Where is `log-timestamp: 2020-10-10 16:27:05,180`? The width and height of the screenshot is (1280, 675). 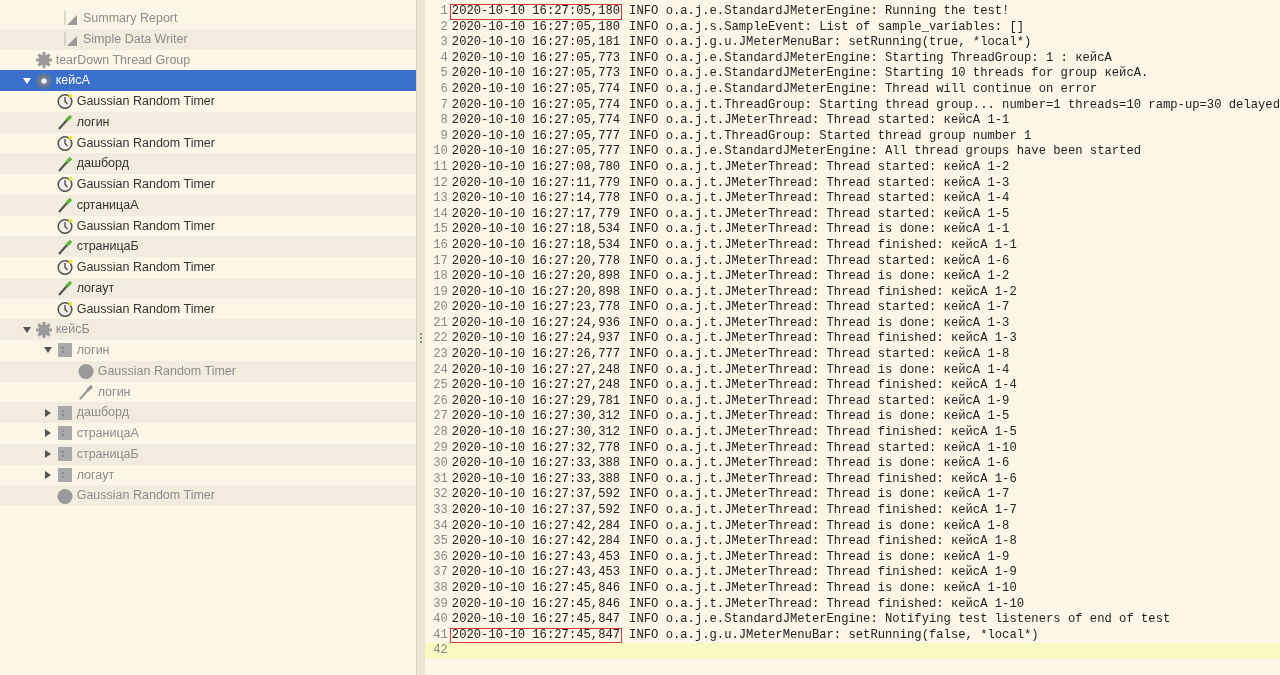
log-timestamp: 2020-10-10 16:27:05,180 is located at coordinates (536, 12).